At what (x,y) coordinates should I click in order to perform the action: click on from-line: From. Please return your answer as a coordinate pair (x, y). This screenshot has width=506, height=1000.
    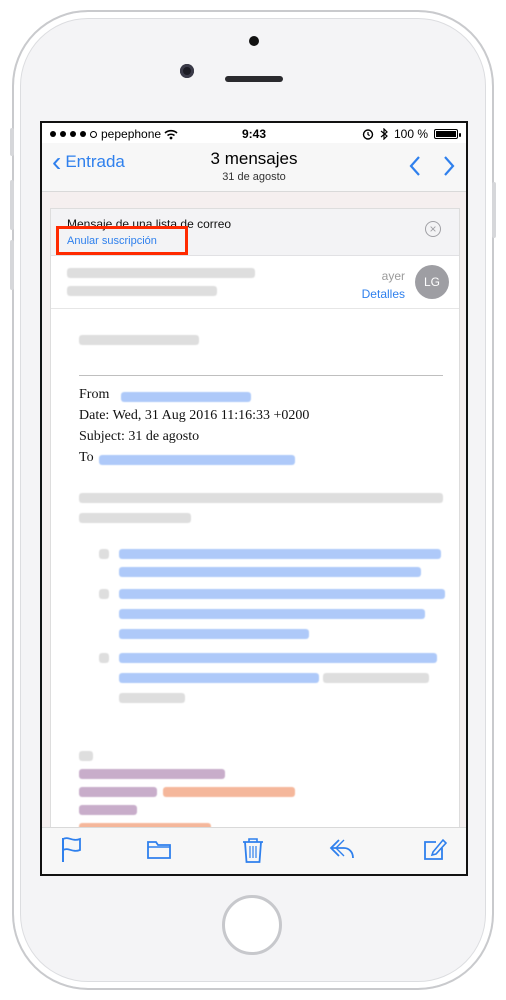
    Looking at the image, I should click on (94, 395).